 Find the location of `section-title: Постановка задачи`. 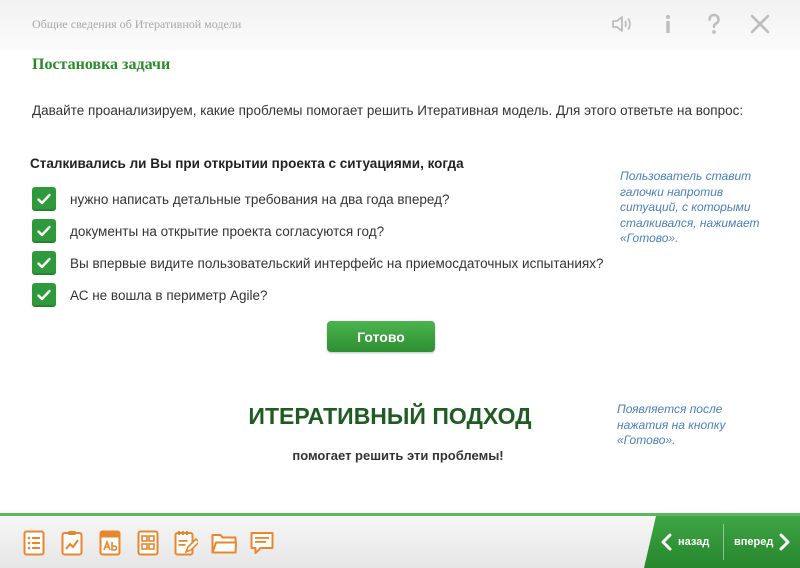

section-title: Постановка задачи is located at coordinates (101, 64).